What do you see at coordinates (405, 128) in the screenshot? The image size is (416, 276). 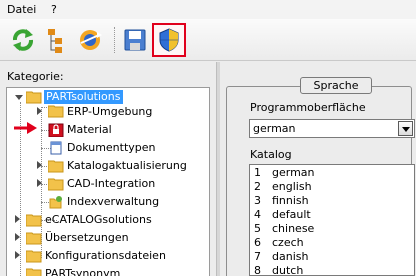 I see `chevron-down-icon` at bounding box center [405, 128].